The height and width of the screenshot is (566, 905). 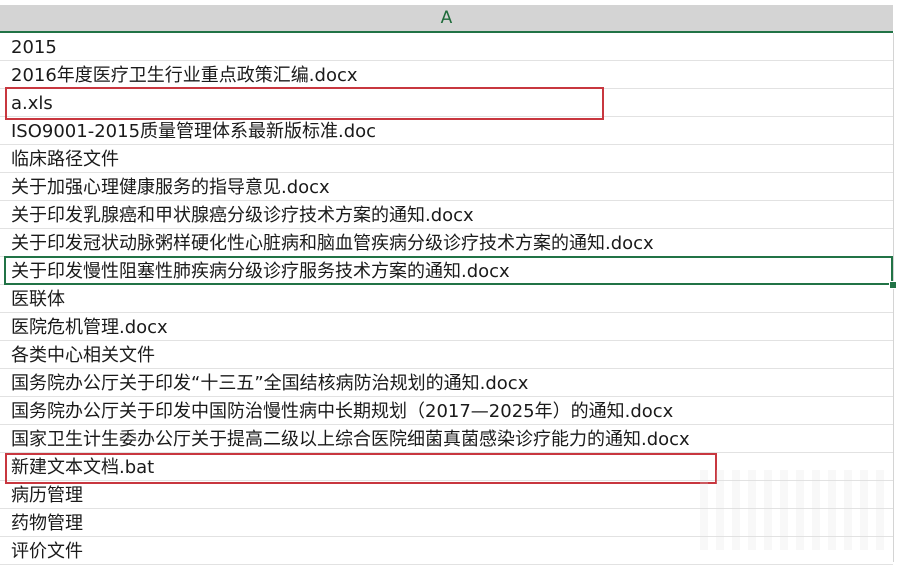 I want to click on table-row: 2016年度医疗卫生行业重点政策汇编.docx, so click(x=446, y=75).